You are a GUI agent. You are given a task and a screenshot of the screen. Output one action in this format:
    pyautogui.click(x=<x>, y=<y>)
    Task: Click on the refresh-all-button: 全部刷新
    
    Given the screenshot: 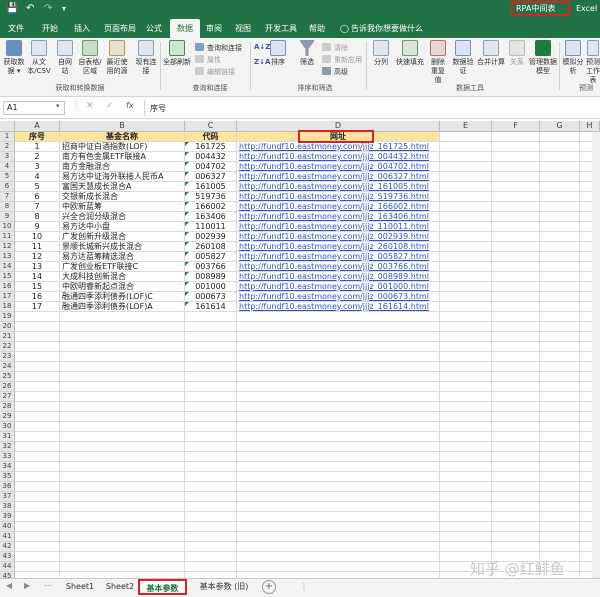 What is the action you would take?
    pyautogui.click(x=177, y=53)
    